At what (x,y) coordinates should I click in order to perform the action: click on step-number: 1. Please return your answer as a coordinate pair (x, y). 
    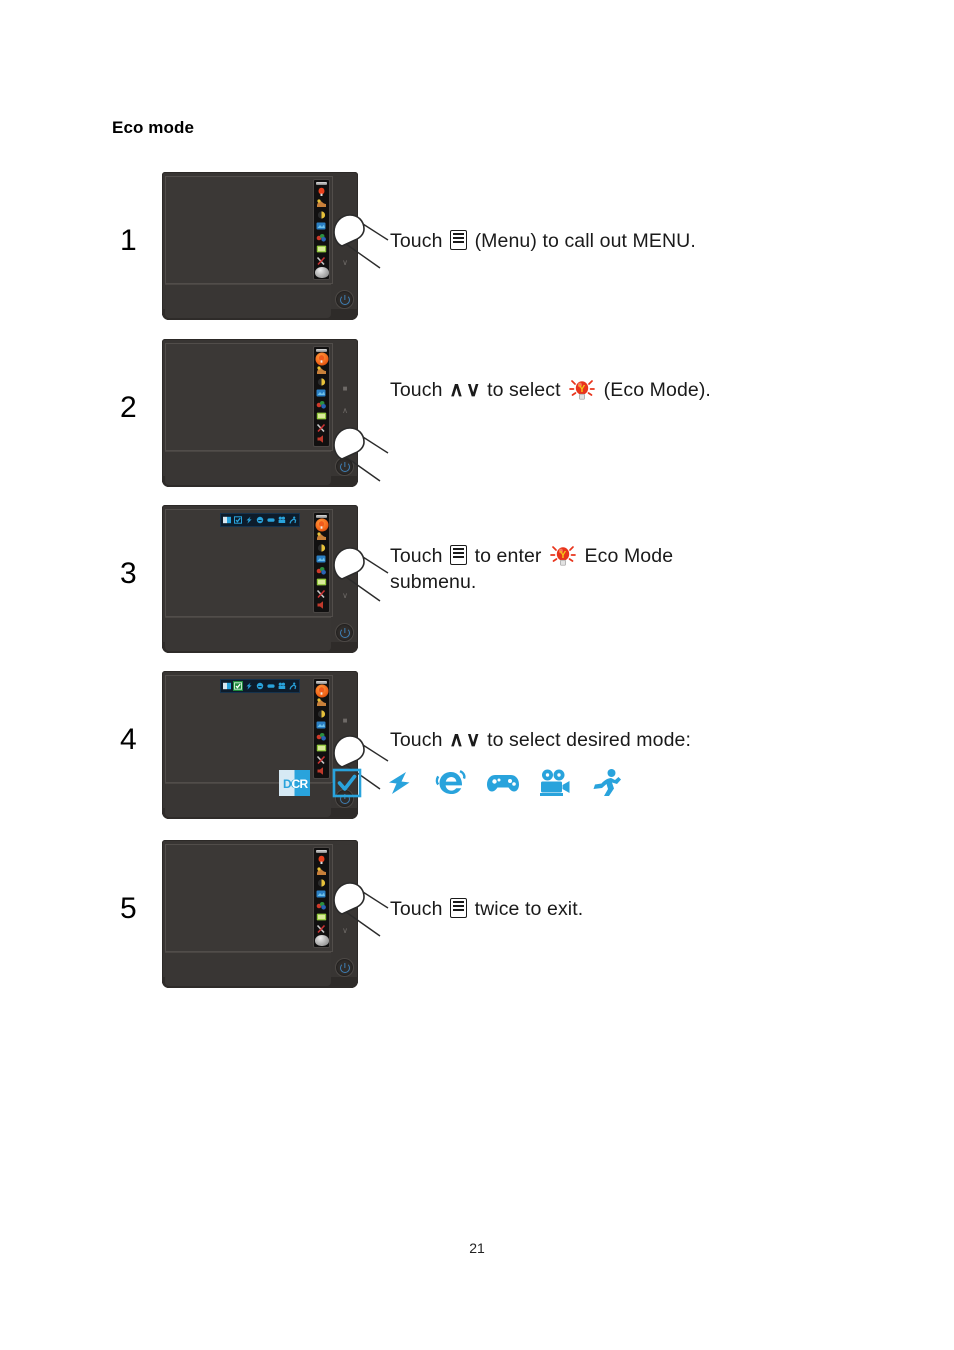
    Looking at the image, I should click on (128, 240).